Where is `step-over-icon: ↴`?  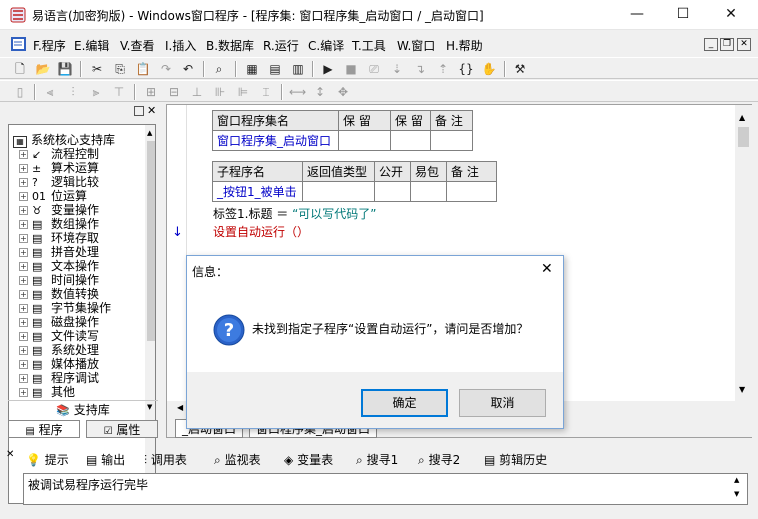
step-over-icon: ↴ is located at coordinates (420, 69).